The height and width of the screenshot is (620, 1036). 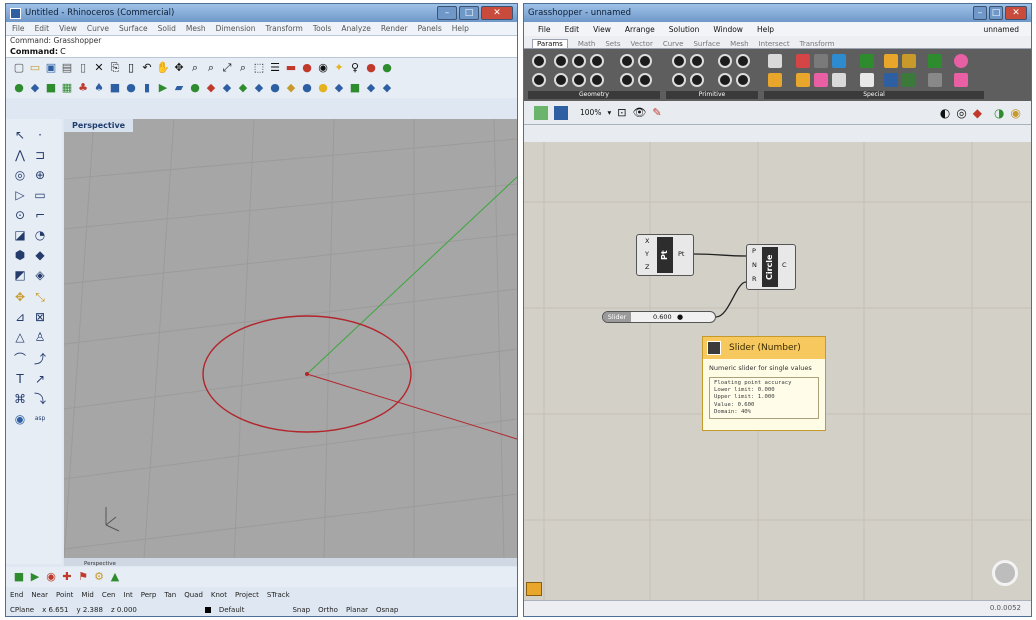 I want to click on solver-icon: ◉, so click(x=1016, y=113).